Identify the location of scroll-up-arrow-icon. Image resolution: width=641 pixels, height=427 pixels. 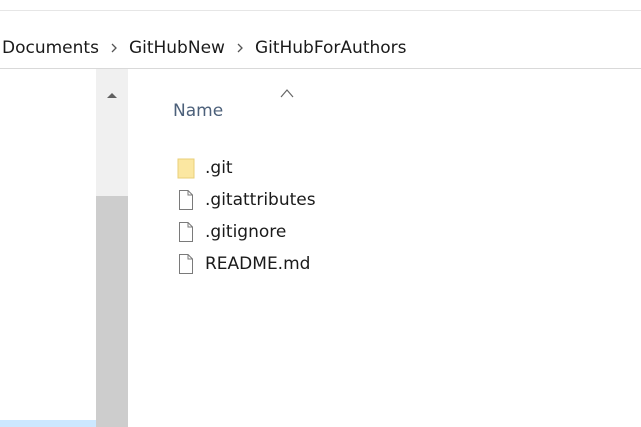
(112, 95).